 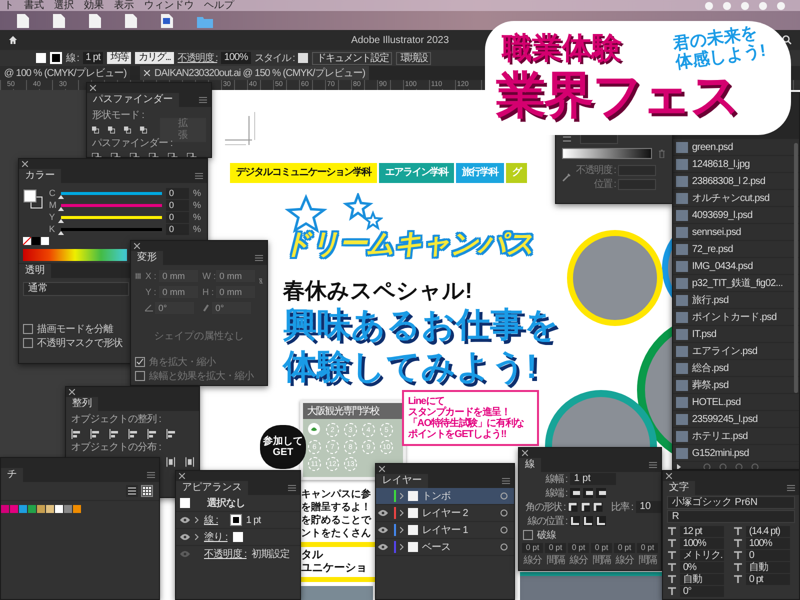 I want to click on color-spectrum, so click(x=75, y=255).